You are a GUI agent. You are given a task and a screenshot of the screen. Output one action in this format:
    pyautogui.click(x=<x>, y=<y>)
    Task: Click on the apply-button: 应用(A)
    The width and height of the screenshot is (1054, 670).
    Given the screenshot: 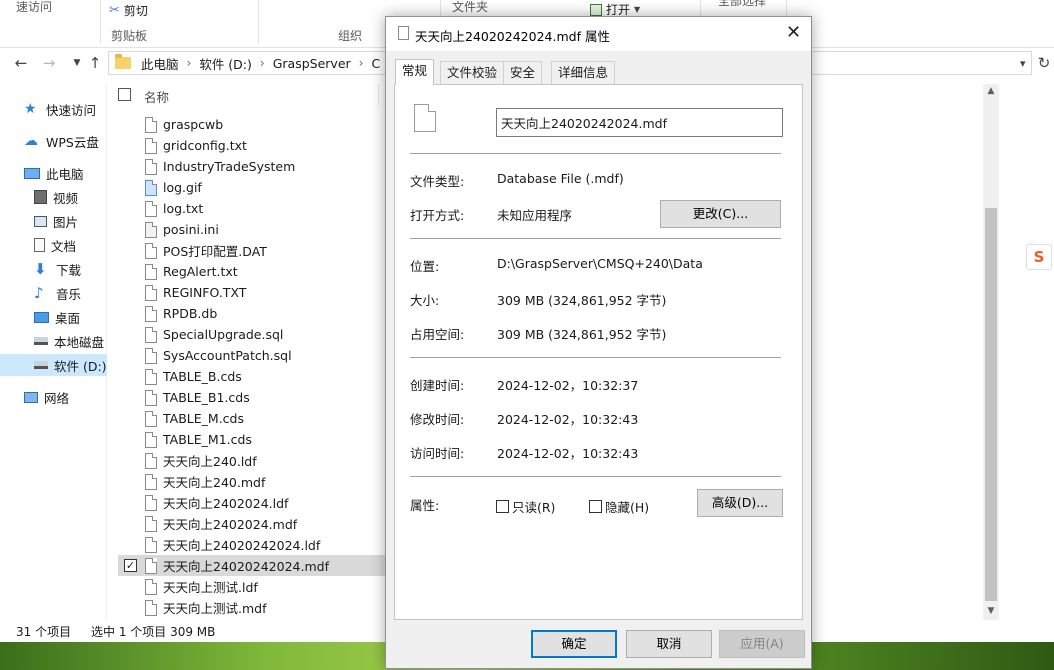 What is the action you would take?
    pyautogui.click(x=762, y=644)
    